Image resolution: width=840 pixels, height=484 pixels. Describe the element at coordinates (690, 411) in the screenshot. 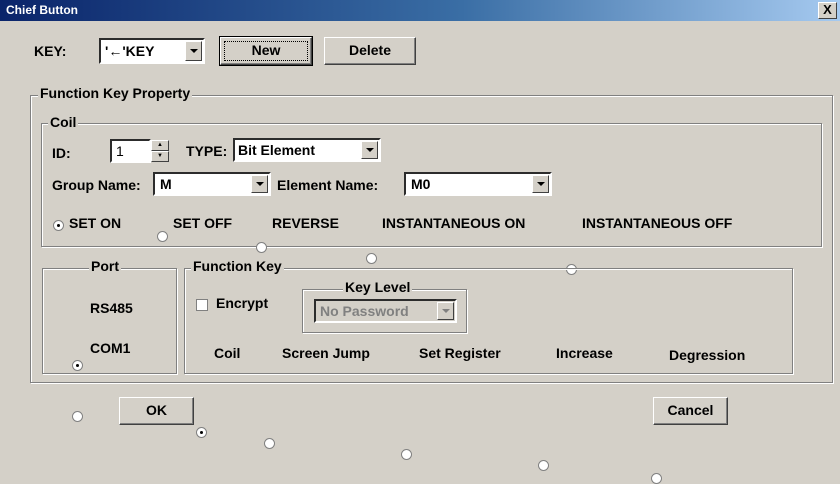

I see `cancel-button: Cancel` at that location.